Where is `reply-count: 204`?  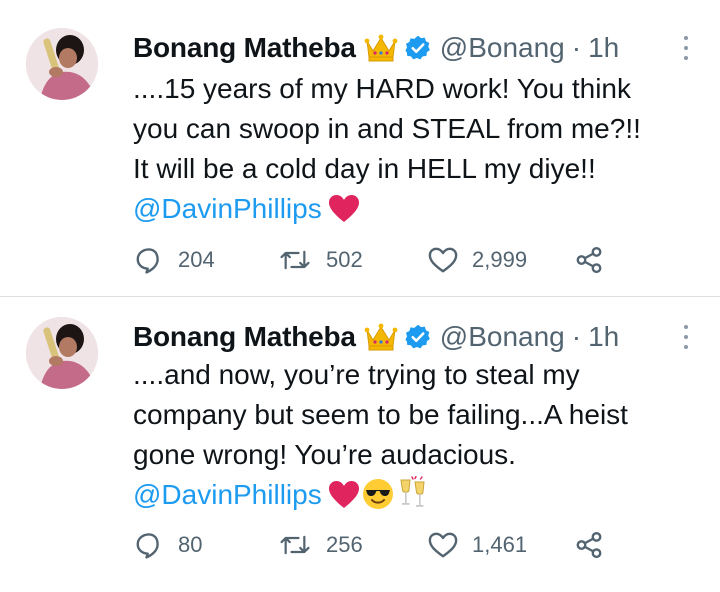 reply-count: 204 is located at coordinates (196, 259).